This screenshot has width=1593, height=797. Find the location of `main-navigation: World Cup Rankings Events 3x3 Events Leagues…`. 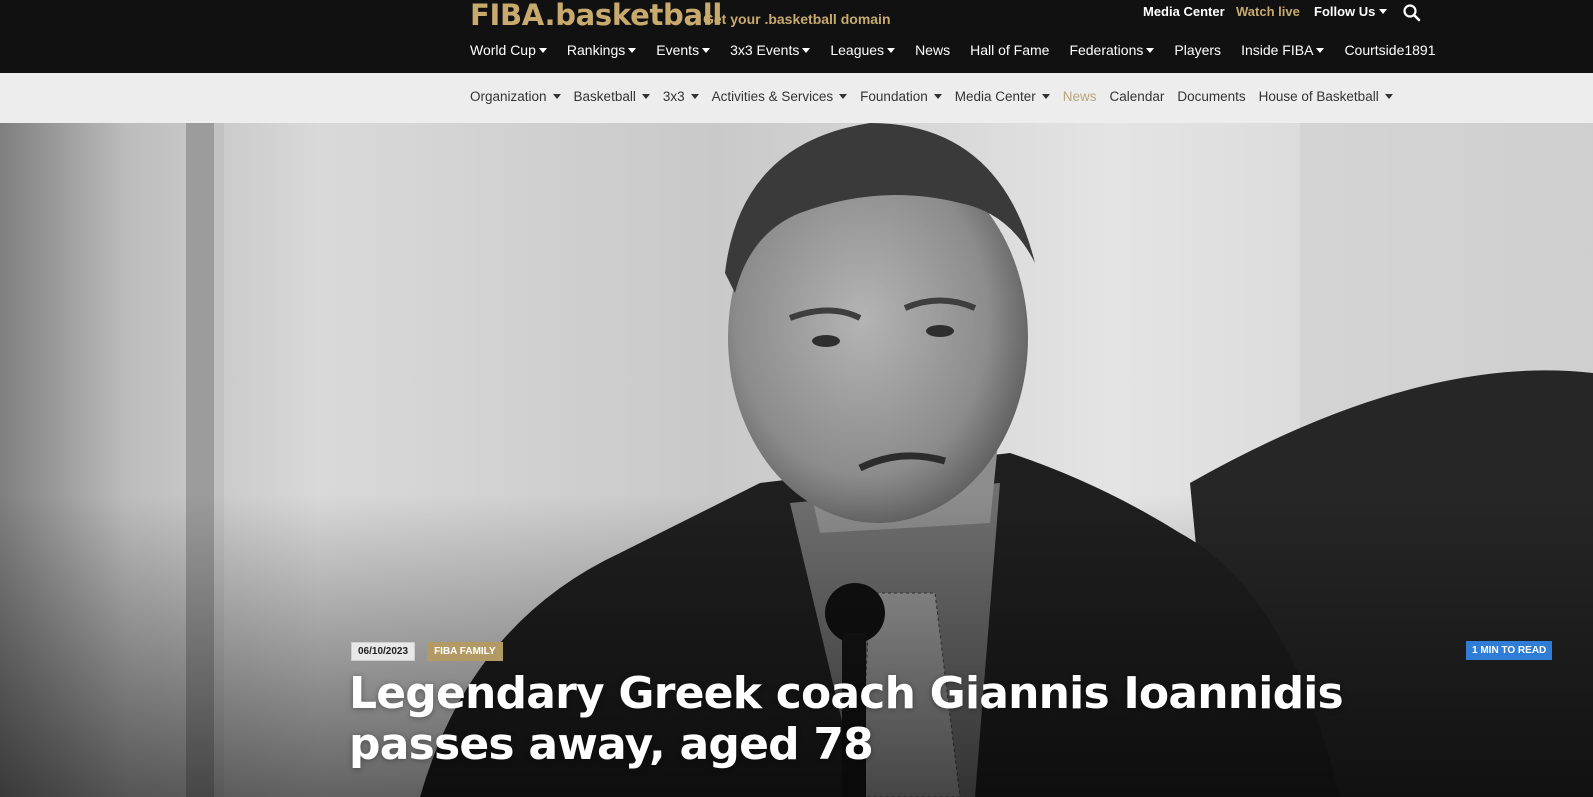

main-navigation: World Cup Rankings Events 3x3 Events Leagues… is located at coordinates (963, 50).